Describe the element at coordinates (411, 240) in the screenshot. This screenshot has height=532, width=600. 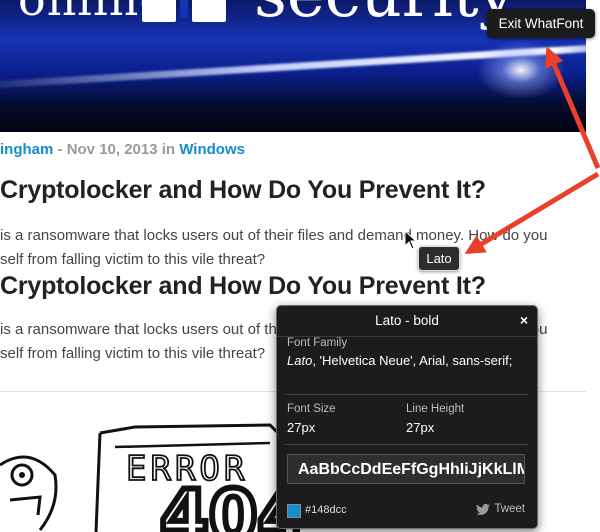
I see `mouse-cursor-icon` at that location.